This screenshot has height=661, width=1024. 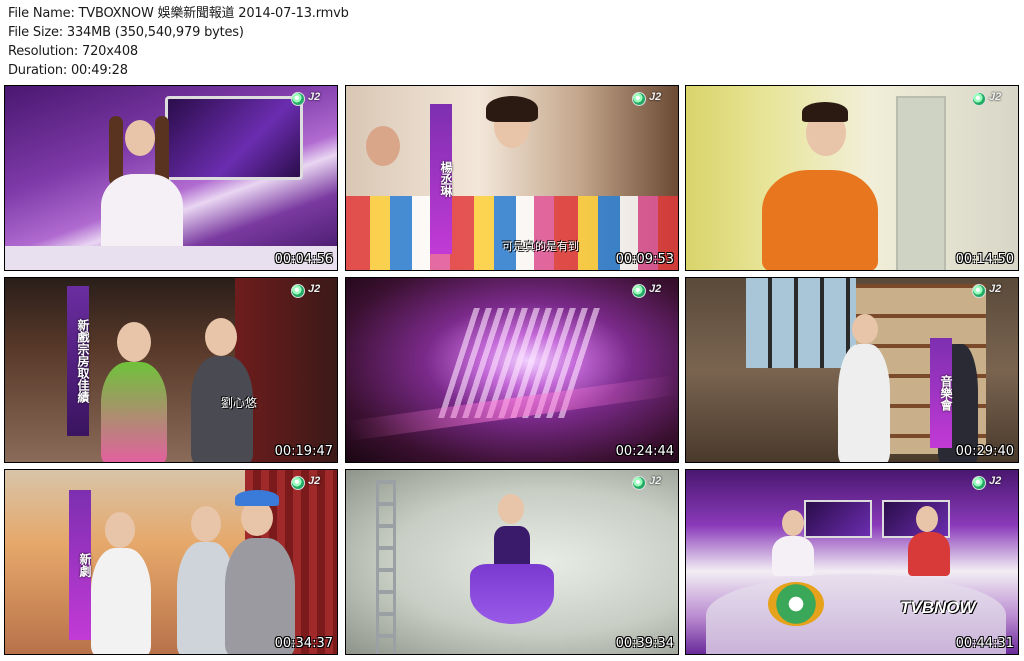 What do you see at coordinates (852, 562) in the screenshot?
I see `thumbnail-9: TVBNOW J2 00:44:31` at bounding box center [852, 562].